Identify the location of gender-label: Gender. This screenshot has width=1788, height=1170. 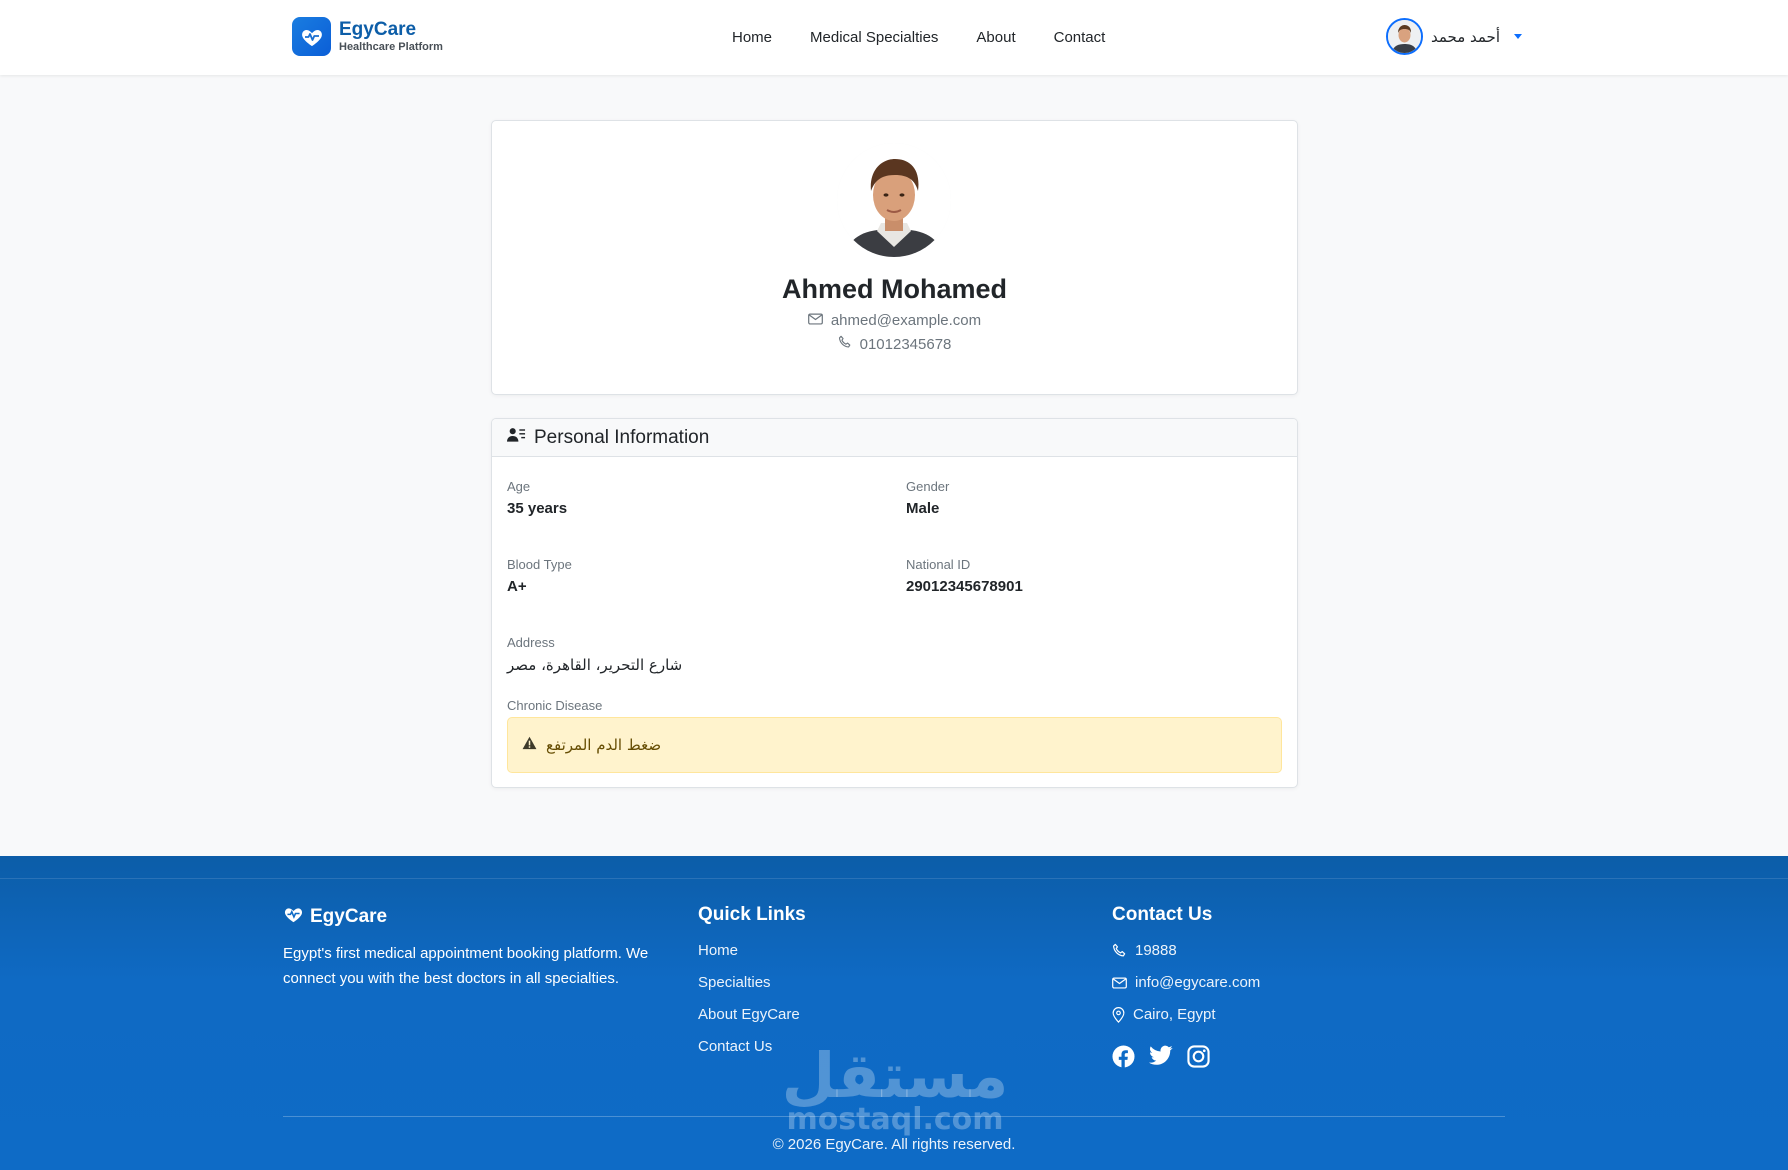
(928, 486).